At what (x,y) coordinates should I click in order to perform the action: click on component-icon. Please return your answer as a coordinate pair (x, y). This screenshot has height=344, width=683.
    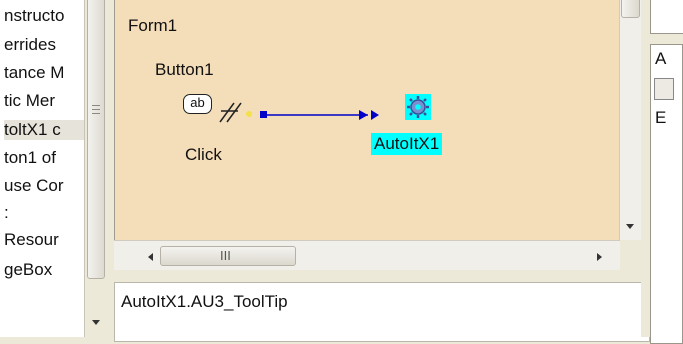
    Looking at the image, I should click on (418, 107).